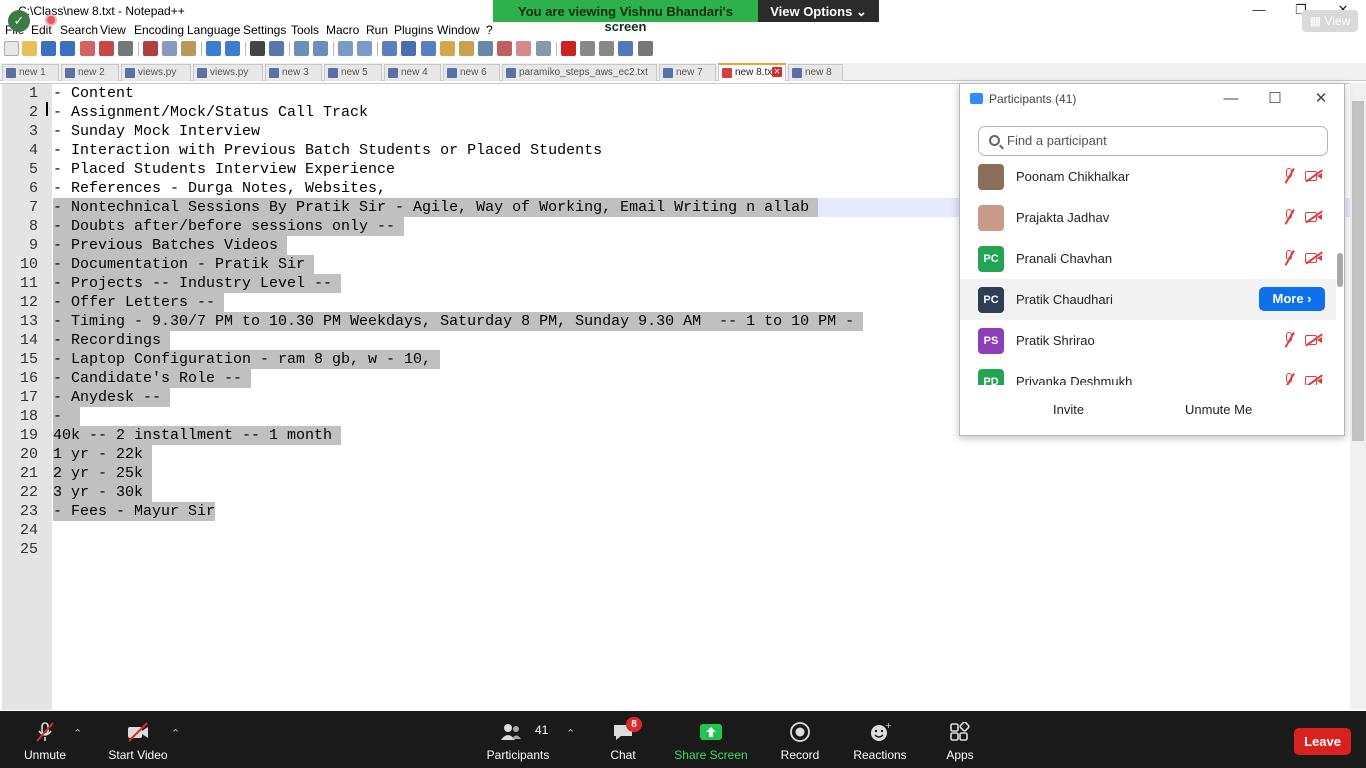  Describe the element at coordinates (645, 48) in the screenshot. I see `save-macro-icon` at that location.